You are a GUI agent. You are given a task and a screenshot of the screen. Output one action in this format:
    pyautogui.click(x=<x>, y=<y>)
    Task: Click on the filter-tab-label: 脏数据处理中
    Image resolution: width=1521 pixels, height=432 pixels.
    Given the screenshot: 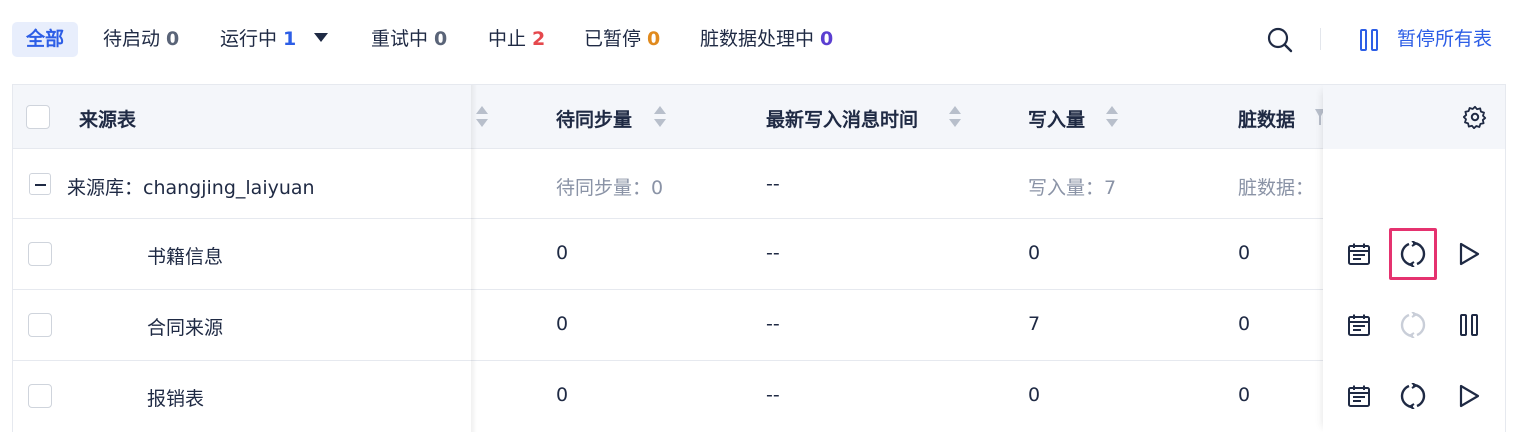 What is the action you would take?
    pyautogui.click(x=757, y=39)
    